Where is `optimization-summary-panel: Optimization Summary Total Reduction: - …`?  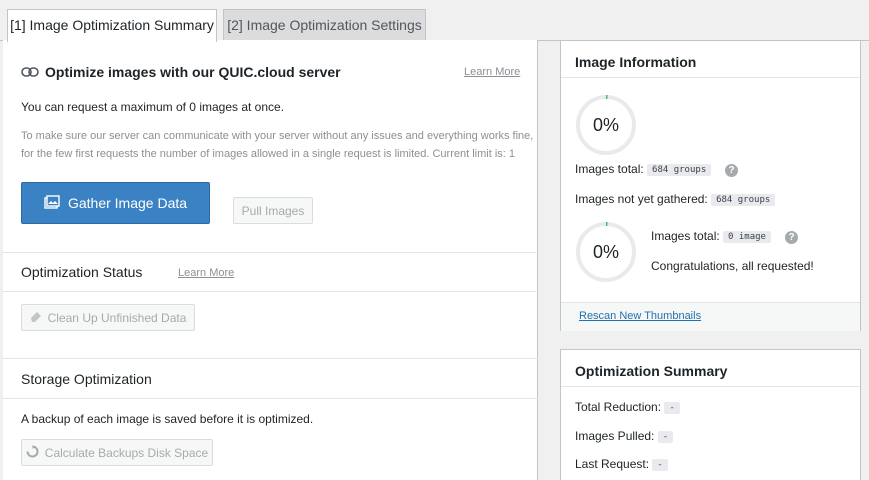 optimization-summary-panel: Optimization Summary Total Reduction: - … is located at coordinates (710, 414).